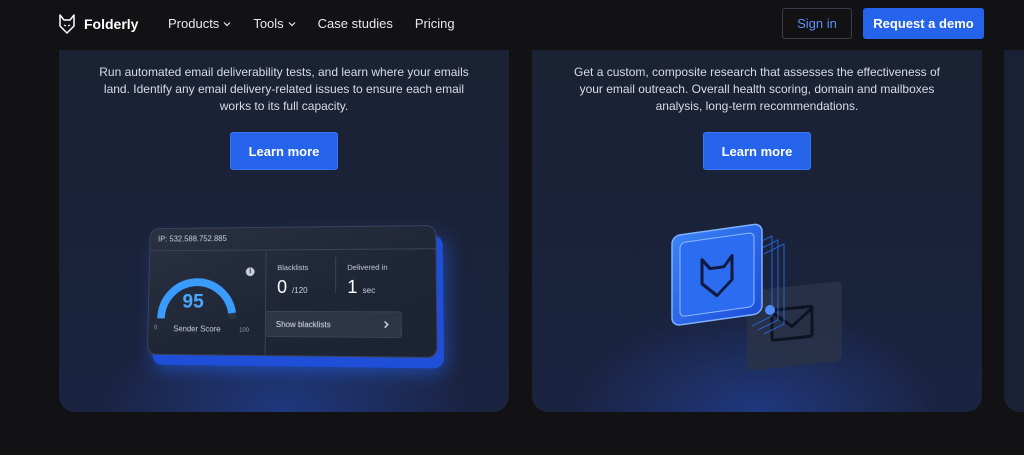 The height and width of the screenshot is (455, 1024). What do you see at coordinates (923, 23) in the screenshot?
I see `request-demo-button: Request a demo` at bounding box center [923, 23].